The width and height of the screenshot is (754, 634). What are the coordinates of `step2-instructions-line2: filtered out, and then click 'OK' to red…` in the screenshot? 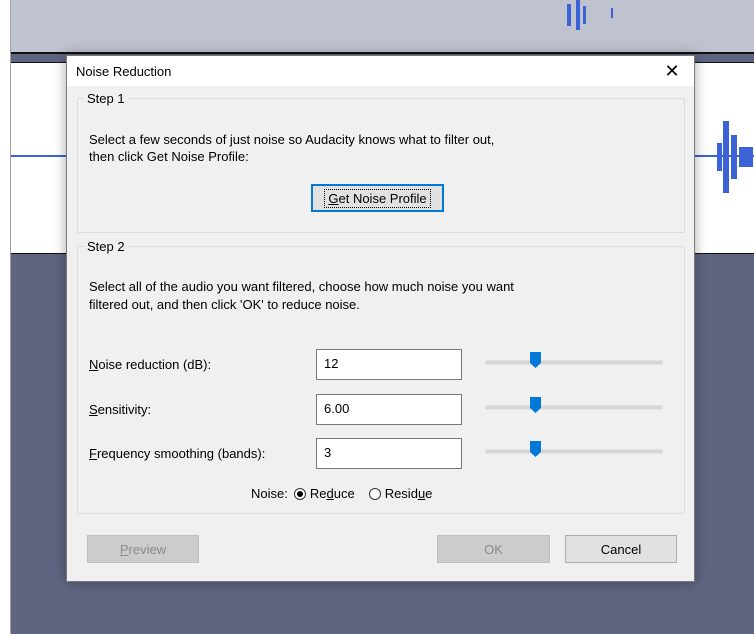 It's located at (224, 304).